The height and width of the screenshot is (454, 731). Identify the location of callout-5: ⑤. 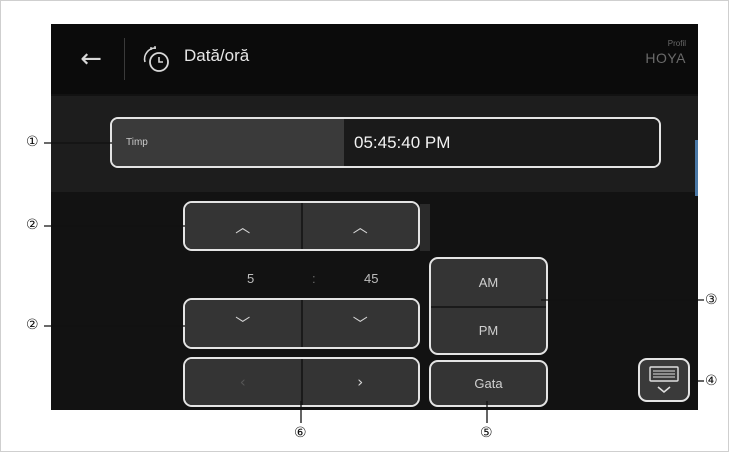
(486, 433).